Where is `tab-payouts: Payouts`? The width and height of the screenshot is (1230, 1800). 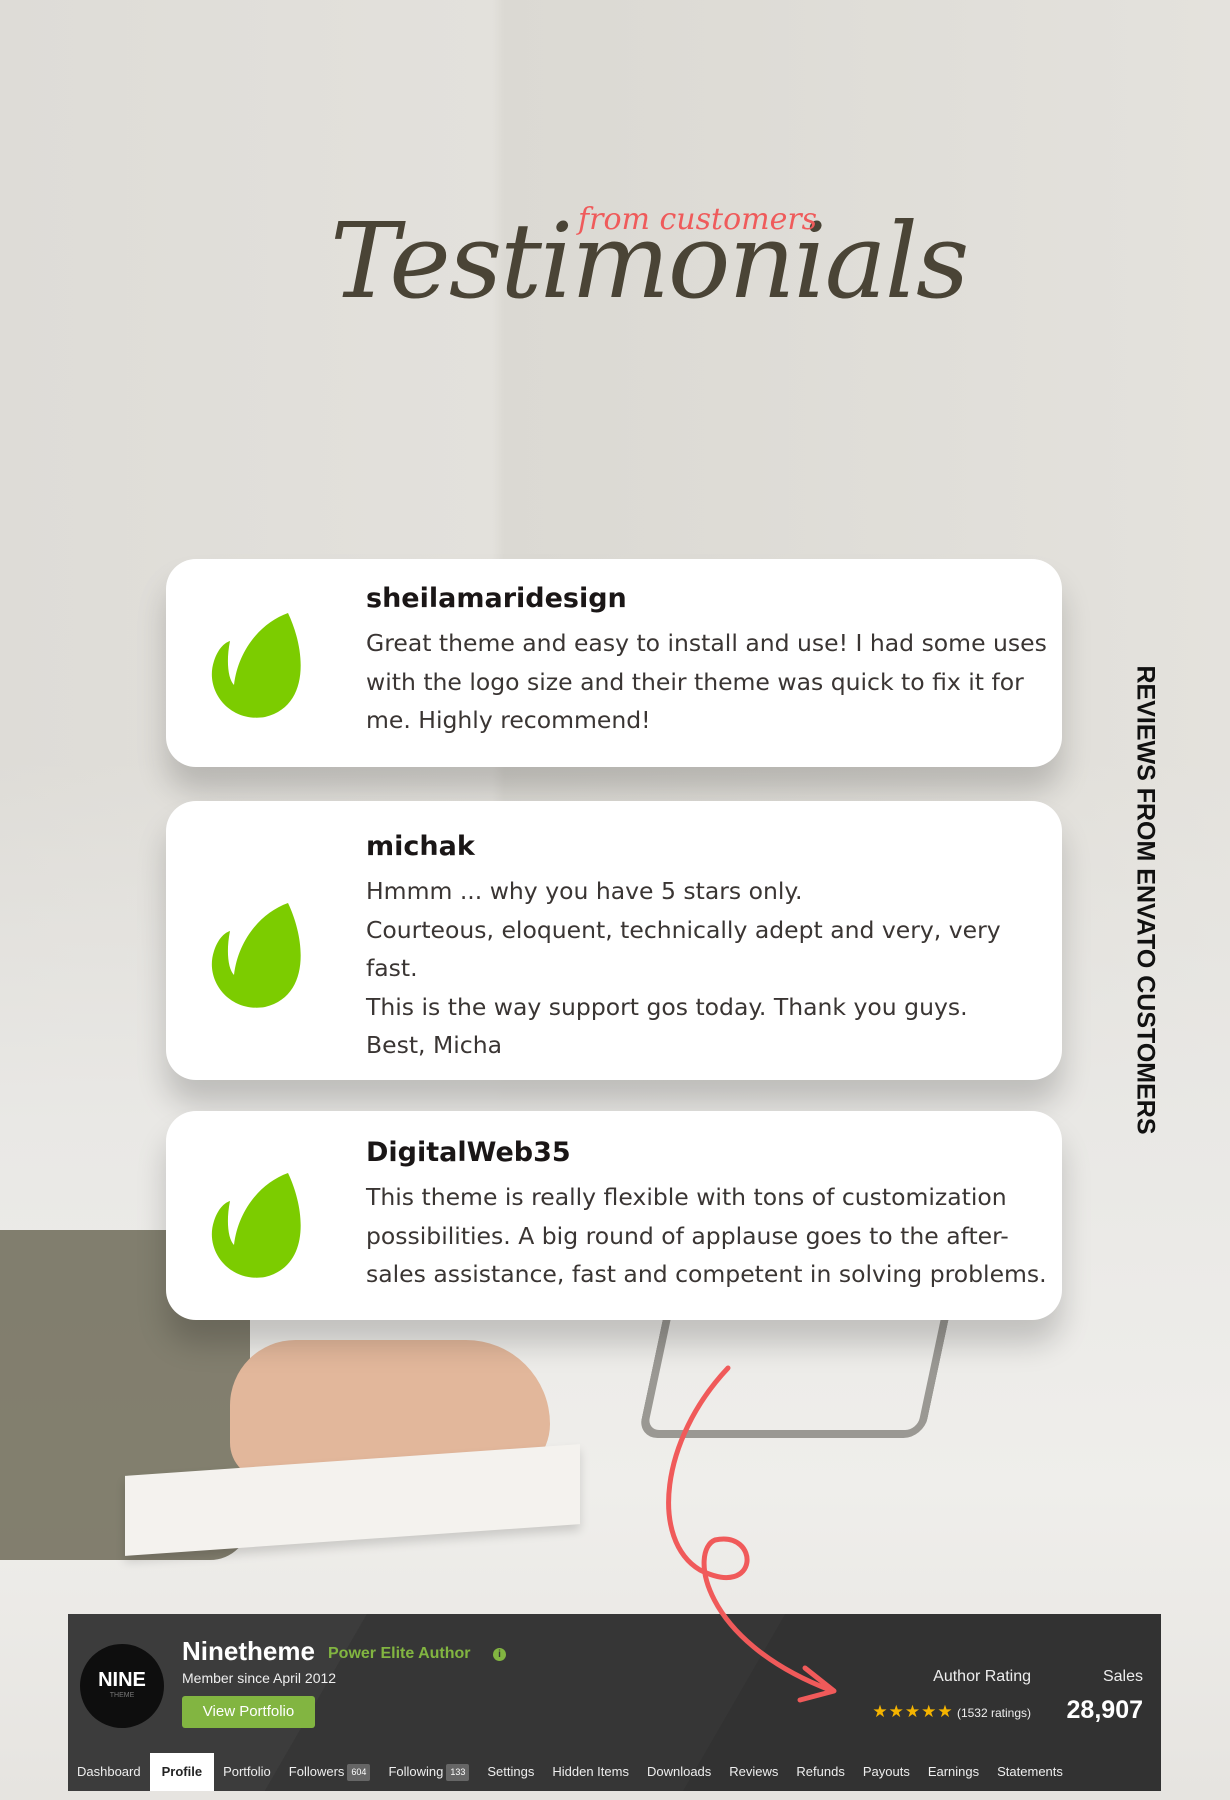 tab-payouts: Payouts is located at coordinates (886, 1772).